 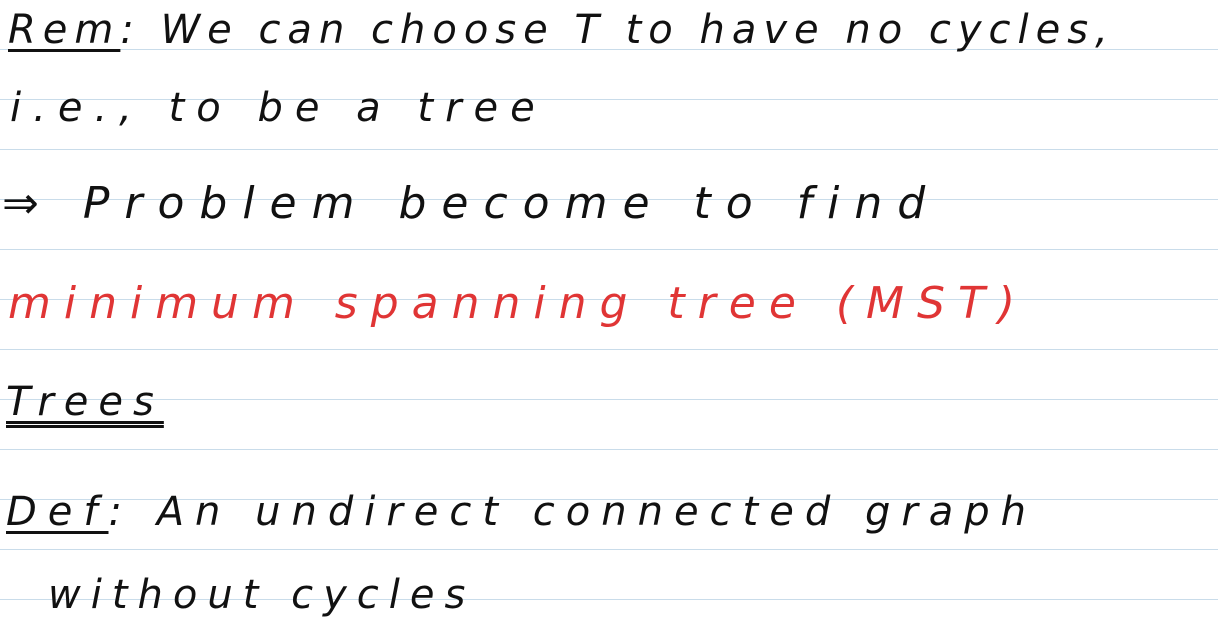 I want to click on definition-continuation-text: without cycles, so click(x=262, y=595).